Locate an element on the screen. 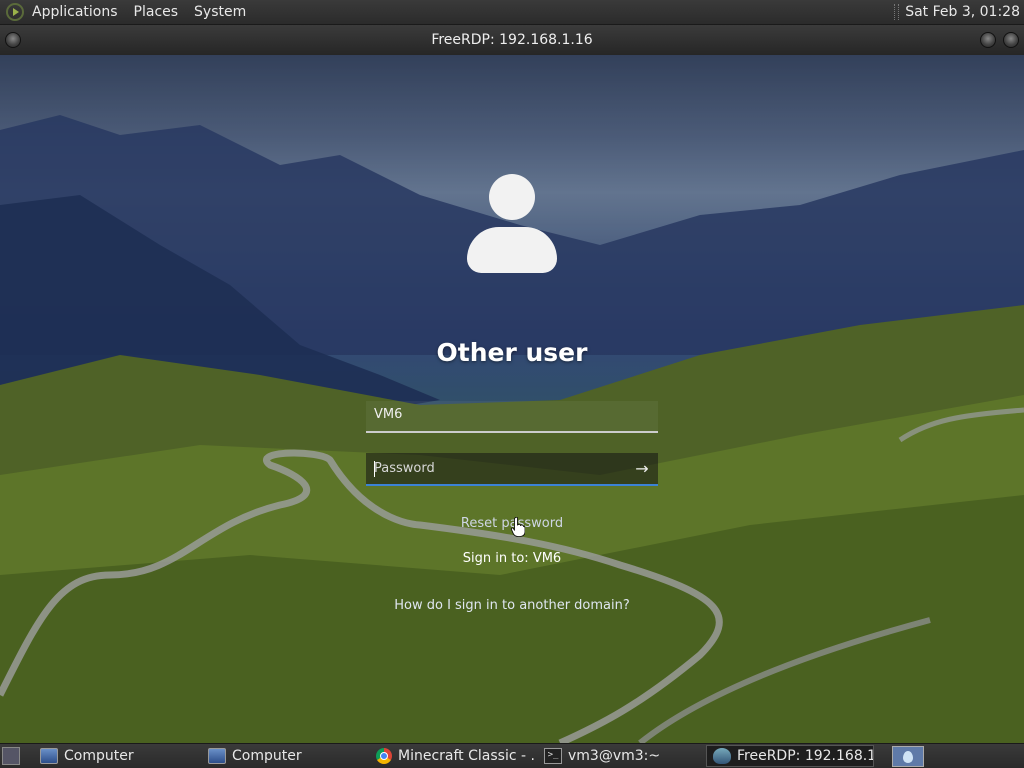  taskbar-item-terminal: >_ vm3@vm3:~ is located at coordinates (621, 756).